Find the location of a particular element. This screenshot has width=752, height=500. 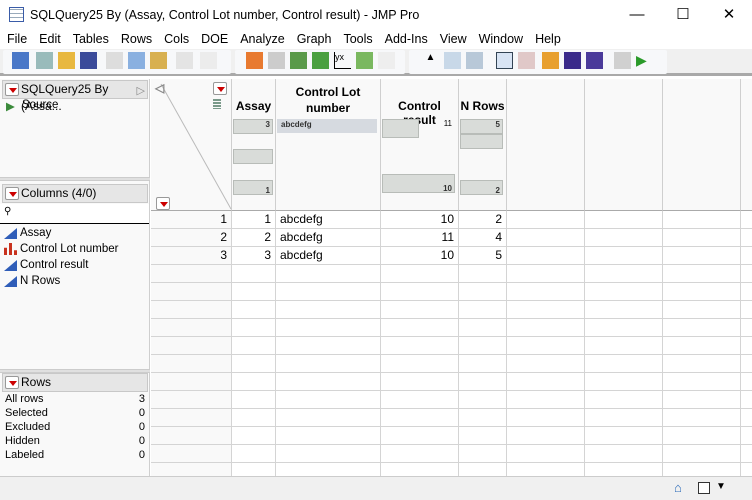

join-icon is located at coordinates (572, 60).